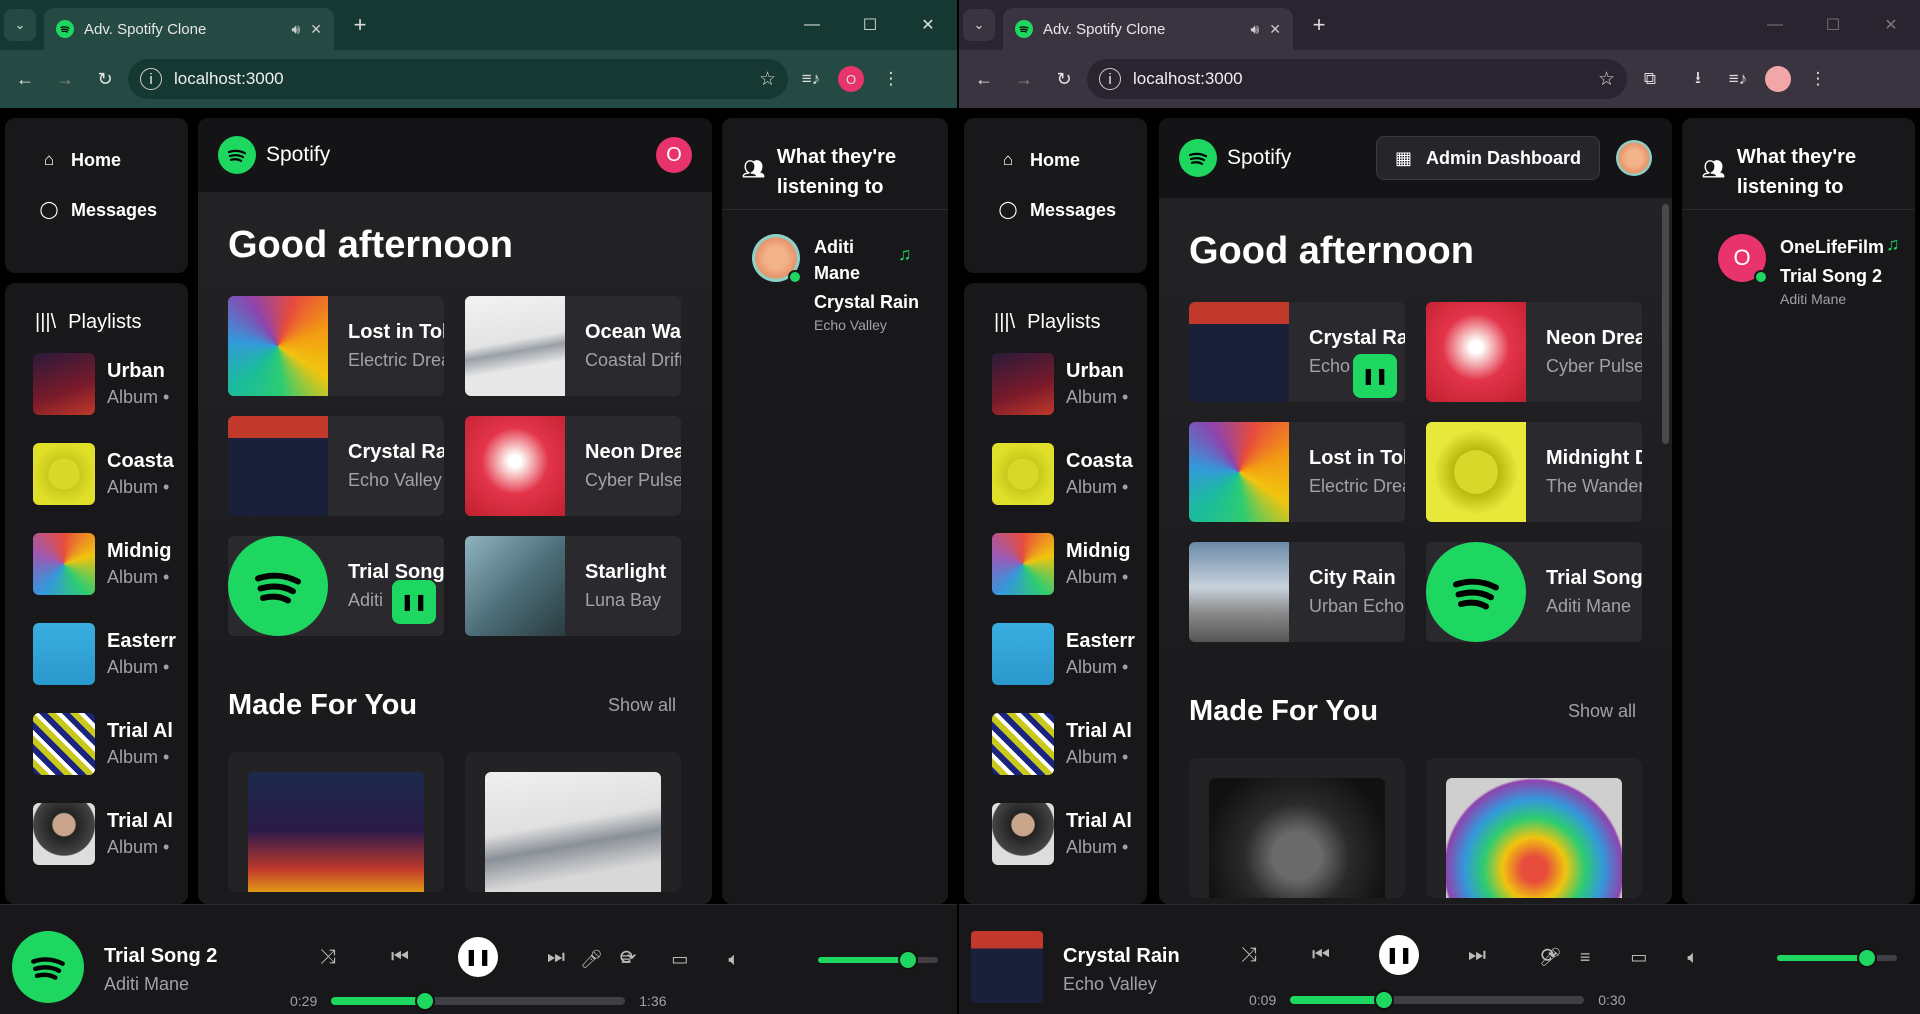 This screenshot has width=1920, height=1014. I want to click on user-avatar: O, so click(674, 155).